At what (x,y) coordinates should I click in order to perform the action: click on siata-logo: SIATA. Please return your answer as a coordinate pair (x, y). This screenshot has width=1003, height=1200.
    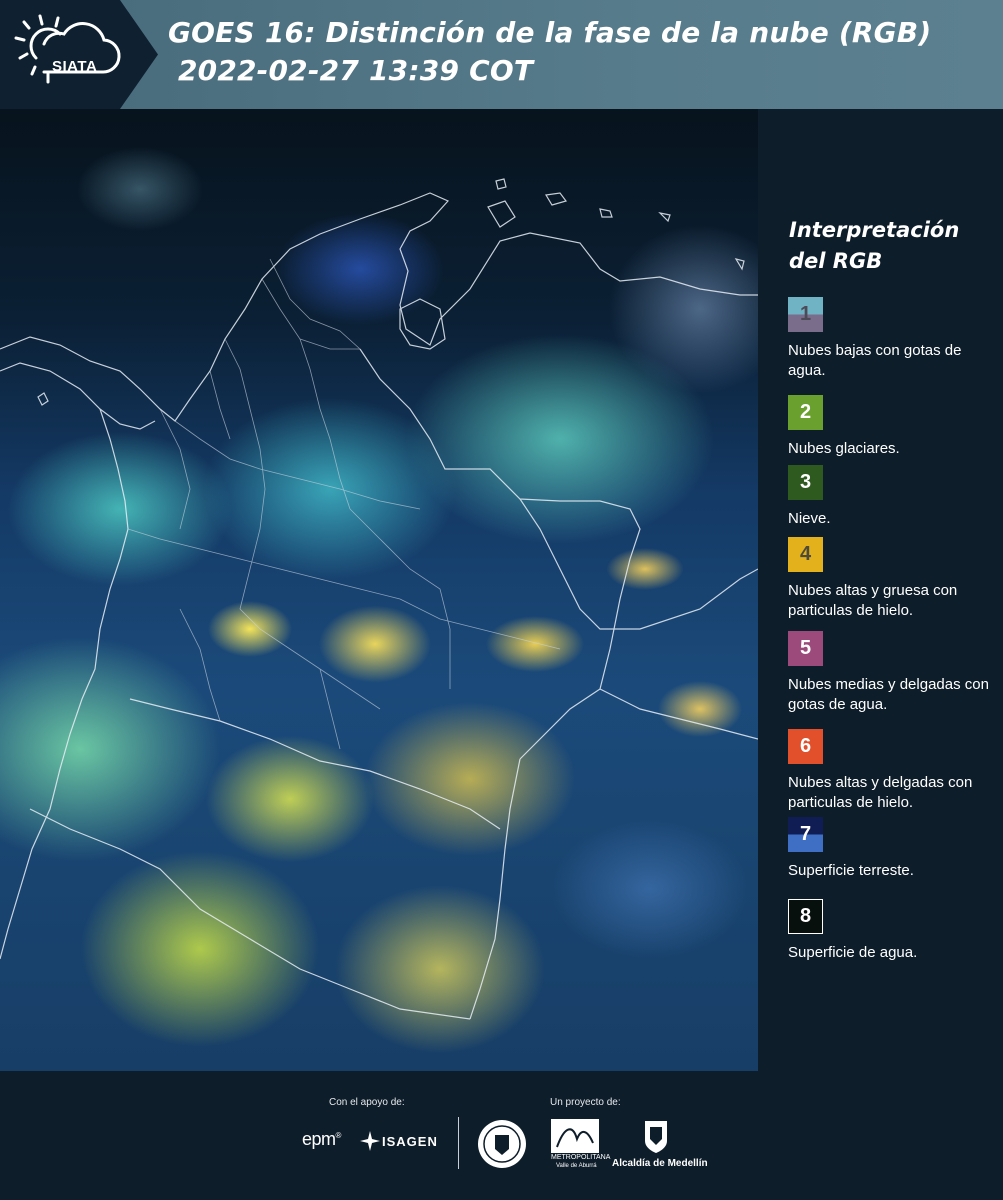
    Looking at the image, I should click on (70, 54).